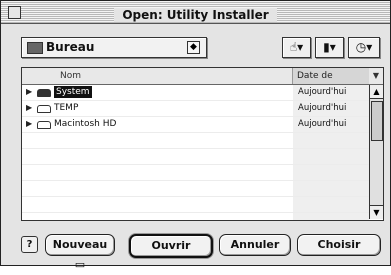 This screenshot has height=275, width=391. What do you see at coordinates (377, 121) in the screenshot?
I see `scroll-thumb` at bounding box center [377, 121].